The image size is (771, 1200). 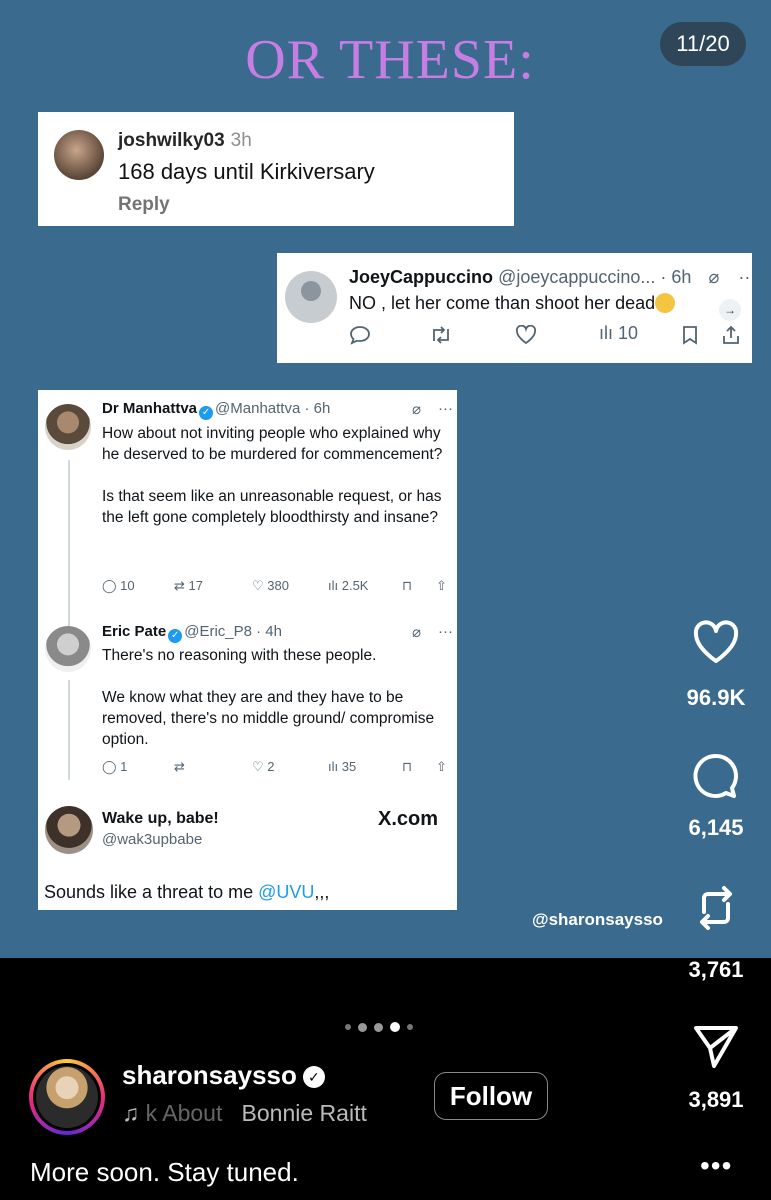 What do you see at coordinates (246, 171) in the screenshot?
I see `comment-text: 168 days until Kirkiversary` at bounding box center [246, 171].